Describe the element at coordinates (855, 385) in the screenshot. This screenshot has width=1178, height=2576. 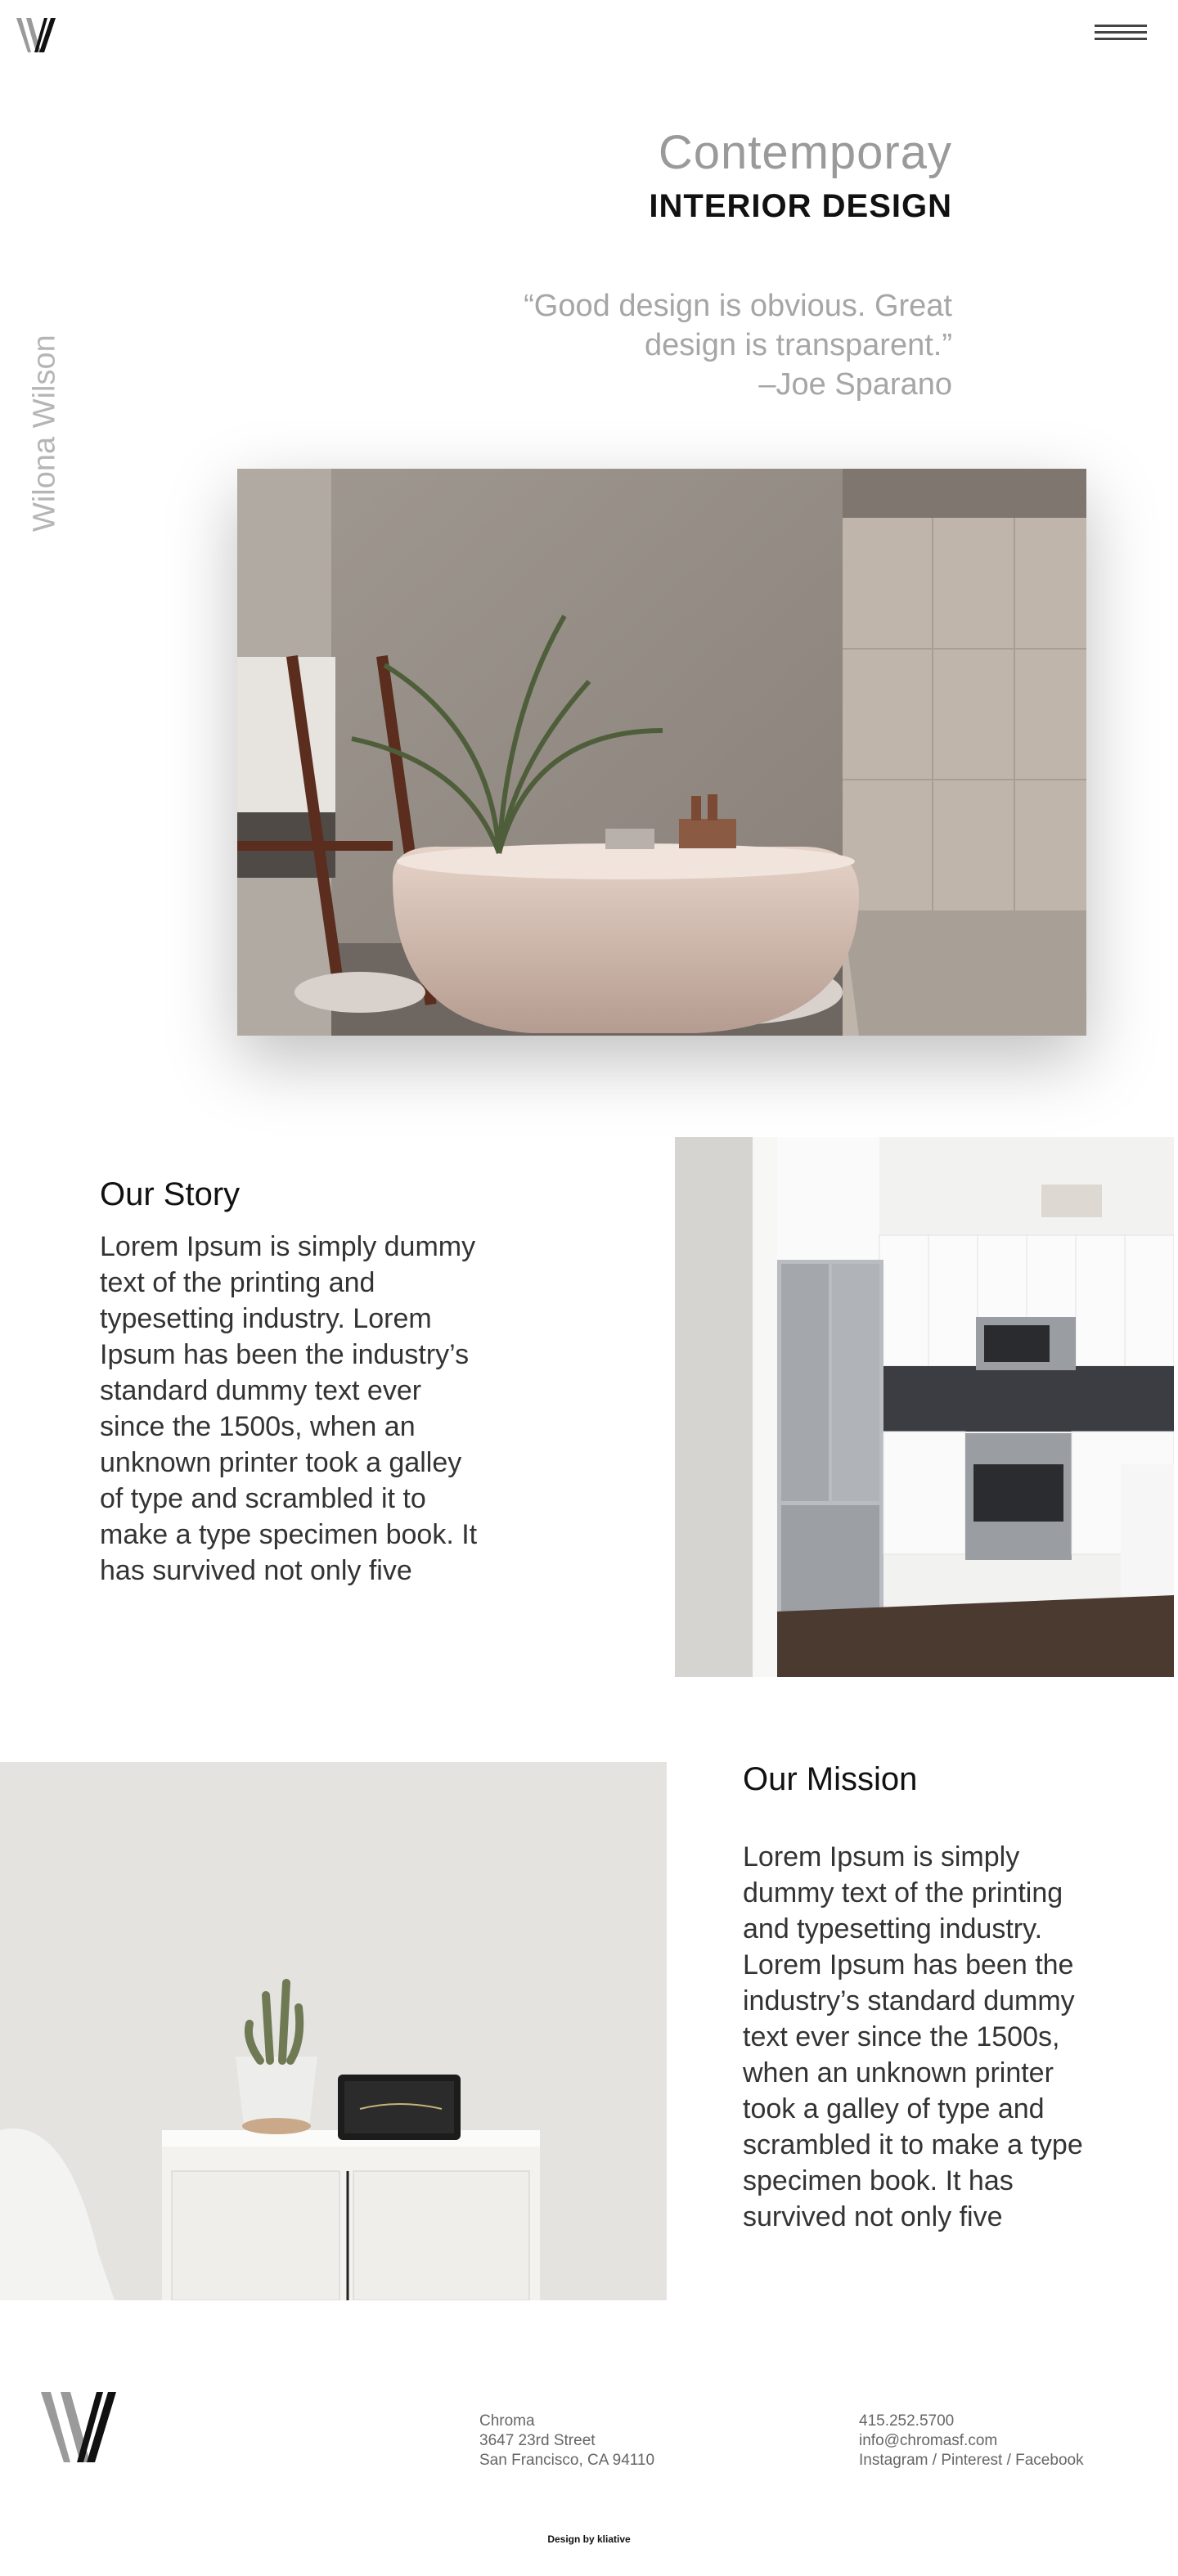
I see `quote-author: –Joe Sparano` at that location.